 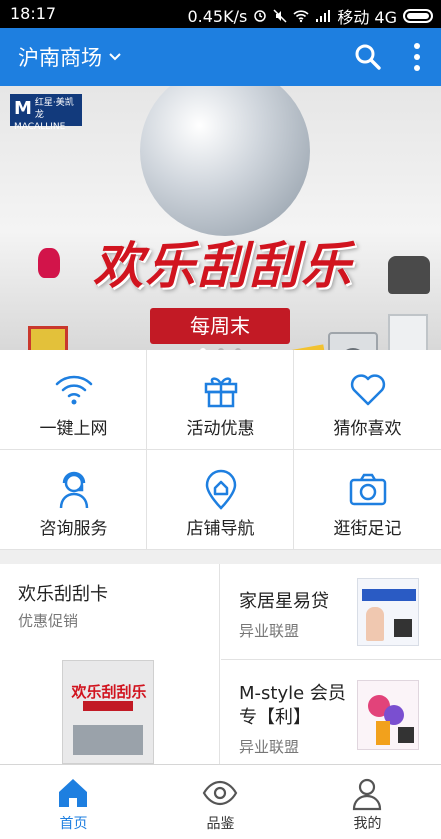 What do you see at coordinates (220, 529) in the screenshot?
I see `grid-item-label: 店铺导航` at bounding box center [220, 529].